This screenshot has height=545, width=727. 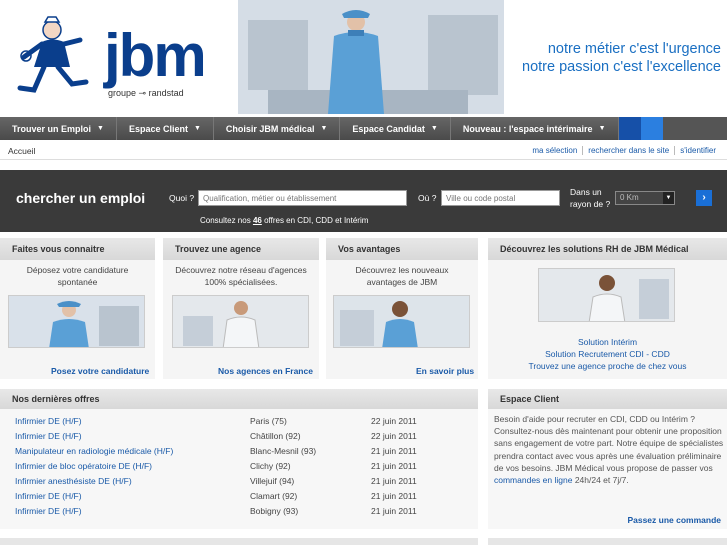 What do you see at coordinates (694, 128) in the screenshot?
I see `nav-filler` at bounding box center [694, 128].